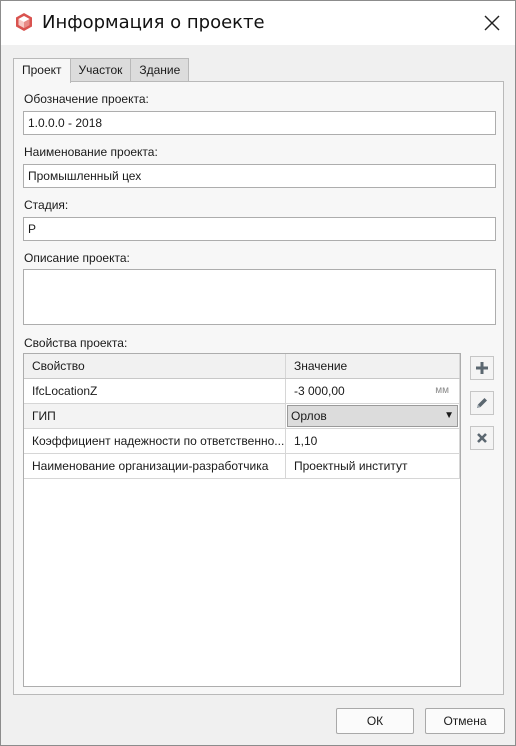 The width and height of the screenshot is (516, 746). I want to click on row-value: -3 000,00 мм, so click(373, 391).